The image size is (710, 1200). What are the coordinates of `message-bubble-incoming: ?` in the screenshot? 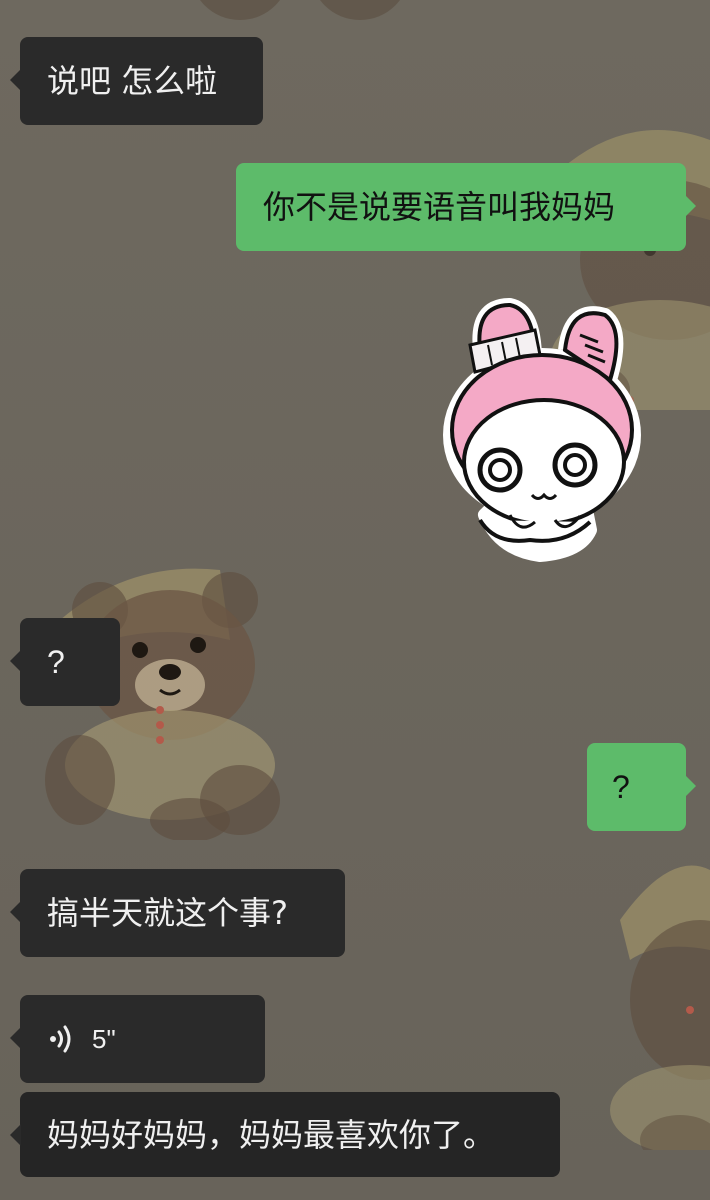 It's located at (65, 662).